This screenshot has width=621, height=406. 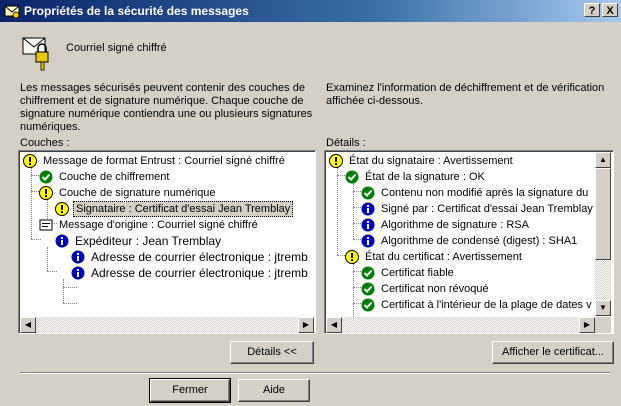 What do you see at coordinates (460, 325) in the screenshot?
I see `details-horizontal-scrollbar: ◀ ▶` at bounding box center [460, 325].